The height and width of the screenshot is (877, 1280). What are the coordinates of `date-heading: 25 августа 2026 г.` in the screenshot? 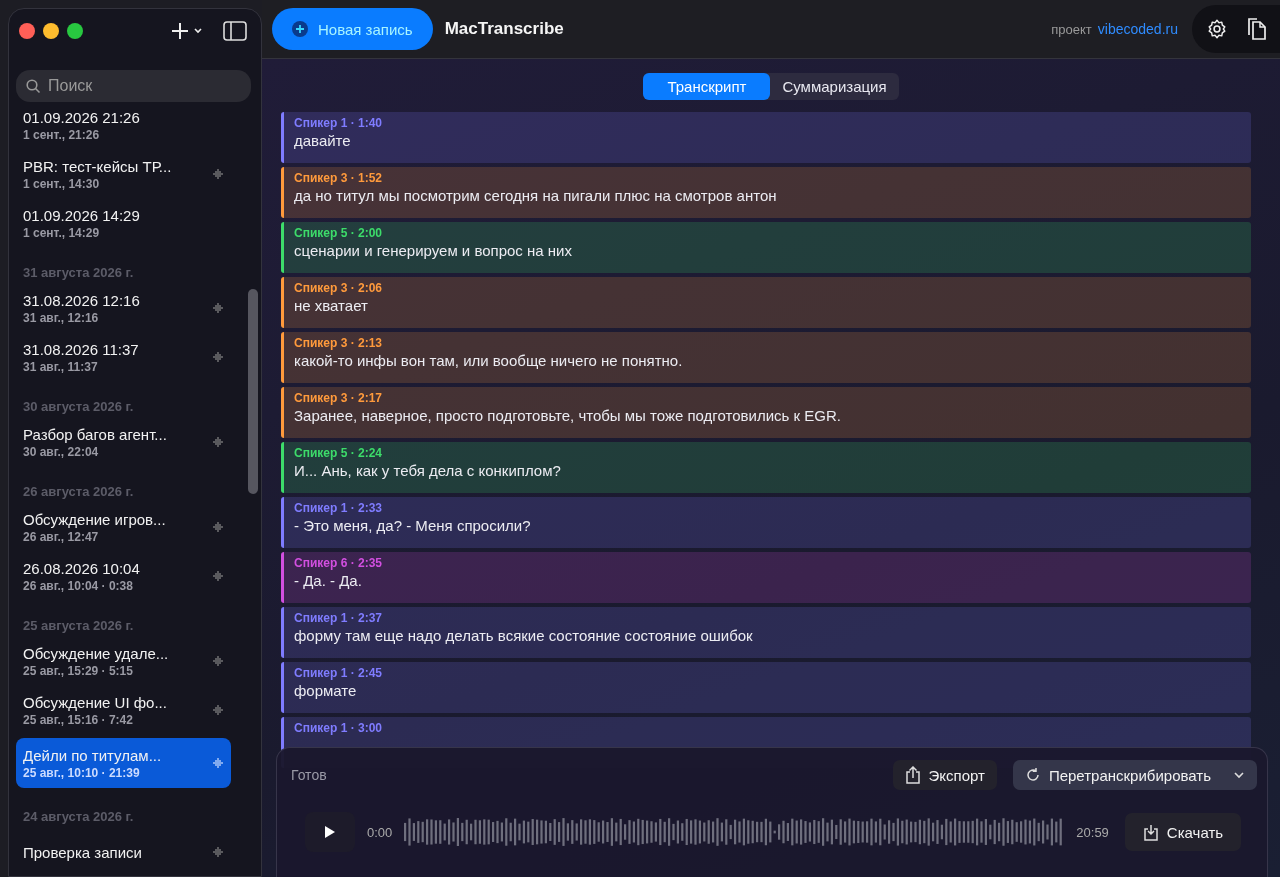 It's located at (78, 626).